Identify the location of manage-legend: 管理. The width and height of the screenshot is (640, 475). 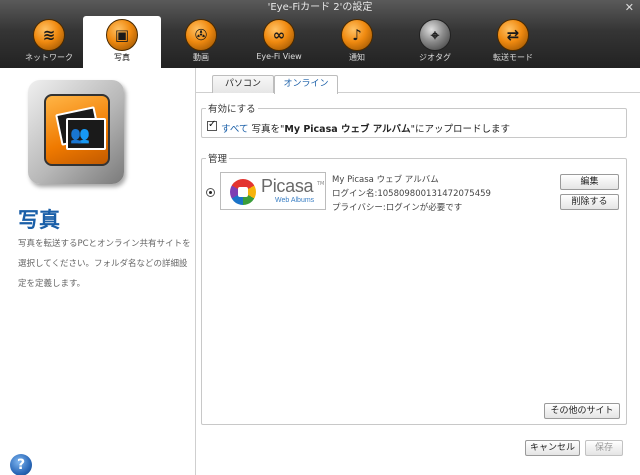
(218, 158).